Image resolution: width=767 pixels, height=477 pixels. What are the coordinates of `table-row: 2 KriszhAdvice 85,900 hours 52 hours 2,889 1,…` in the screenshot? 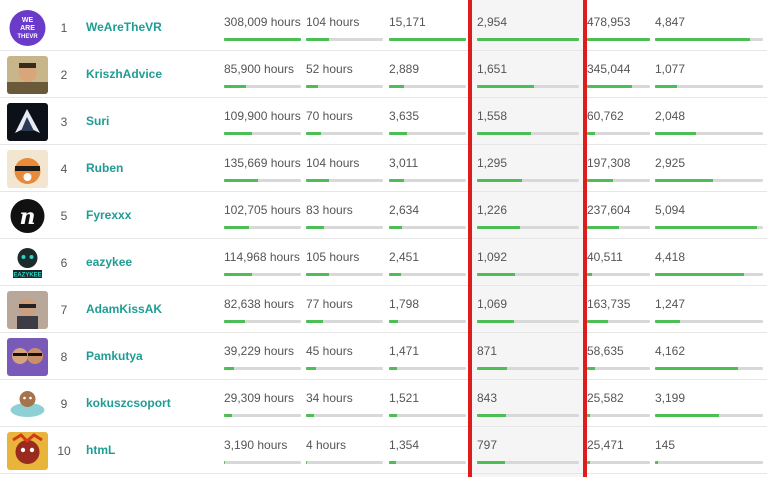 It's located at (383, 74).